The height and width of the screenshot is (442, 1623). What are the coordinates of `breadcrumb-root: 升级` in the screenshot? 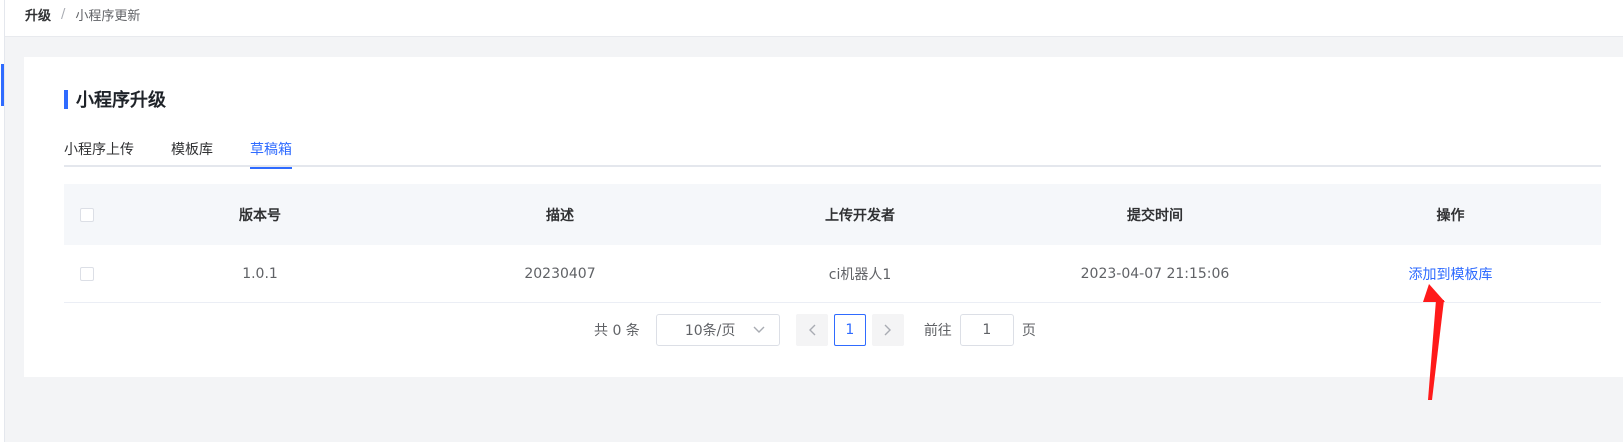 It's located at (38, 14).